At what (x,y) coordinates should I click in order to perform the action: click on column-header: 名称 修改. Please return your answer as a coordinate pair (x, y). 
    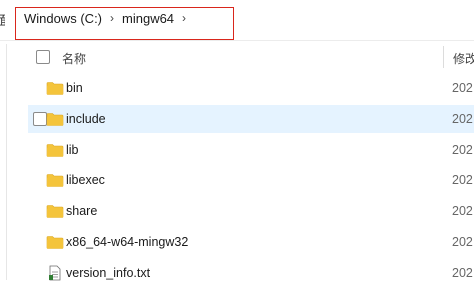
    Looking at the image, I should click on (237, 57).